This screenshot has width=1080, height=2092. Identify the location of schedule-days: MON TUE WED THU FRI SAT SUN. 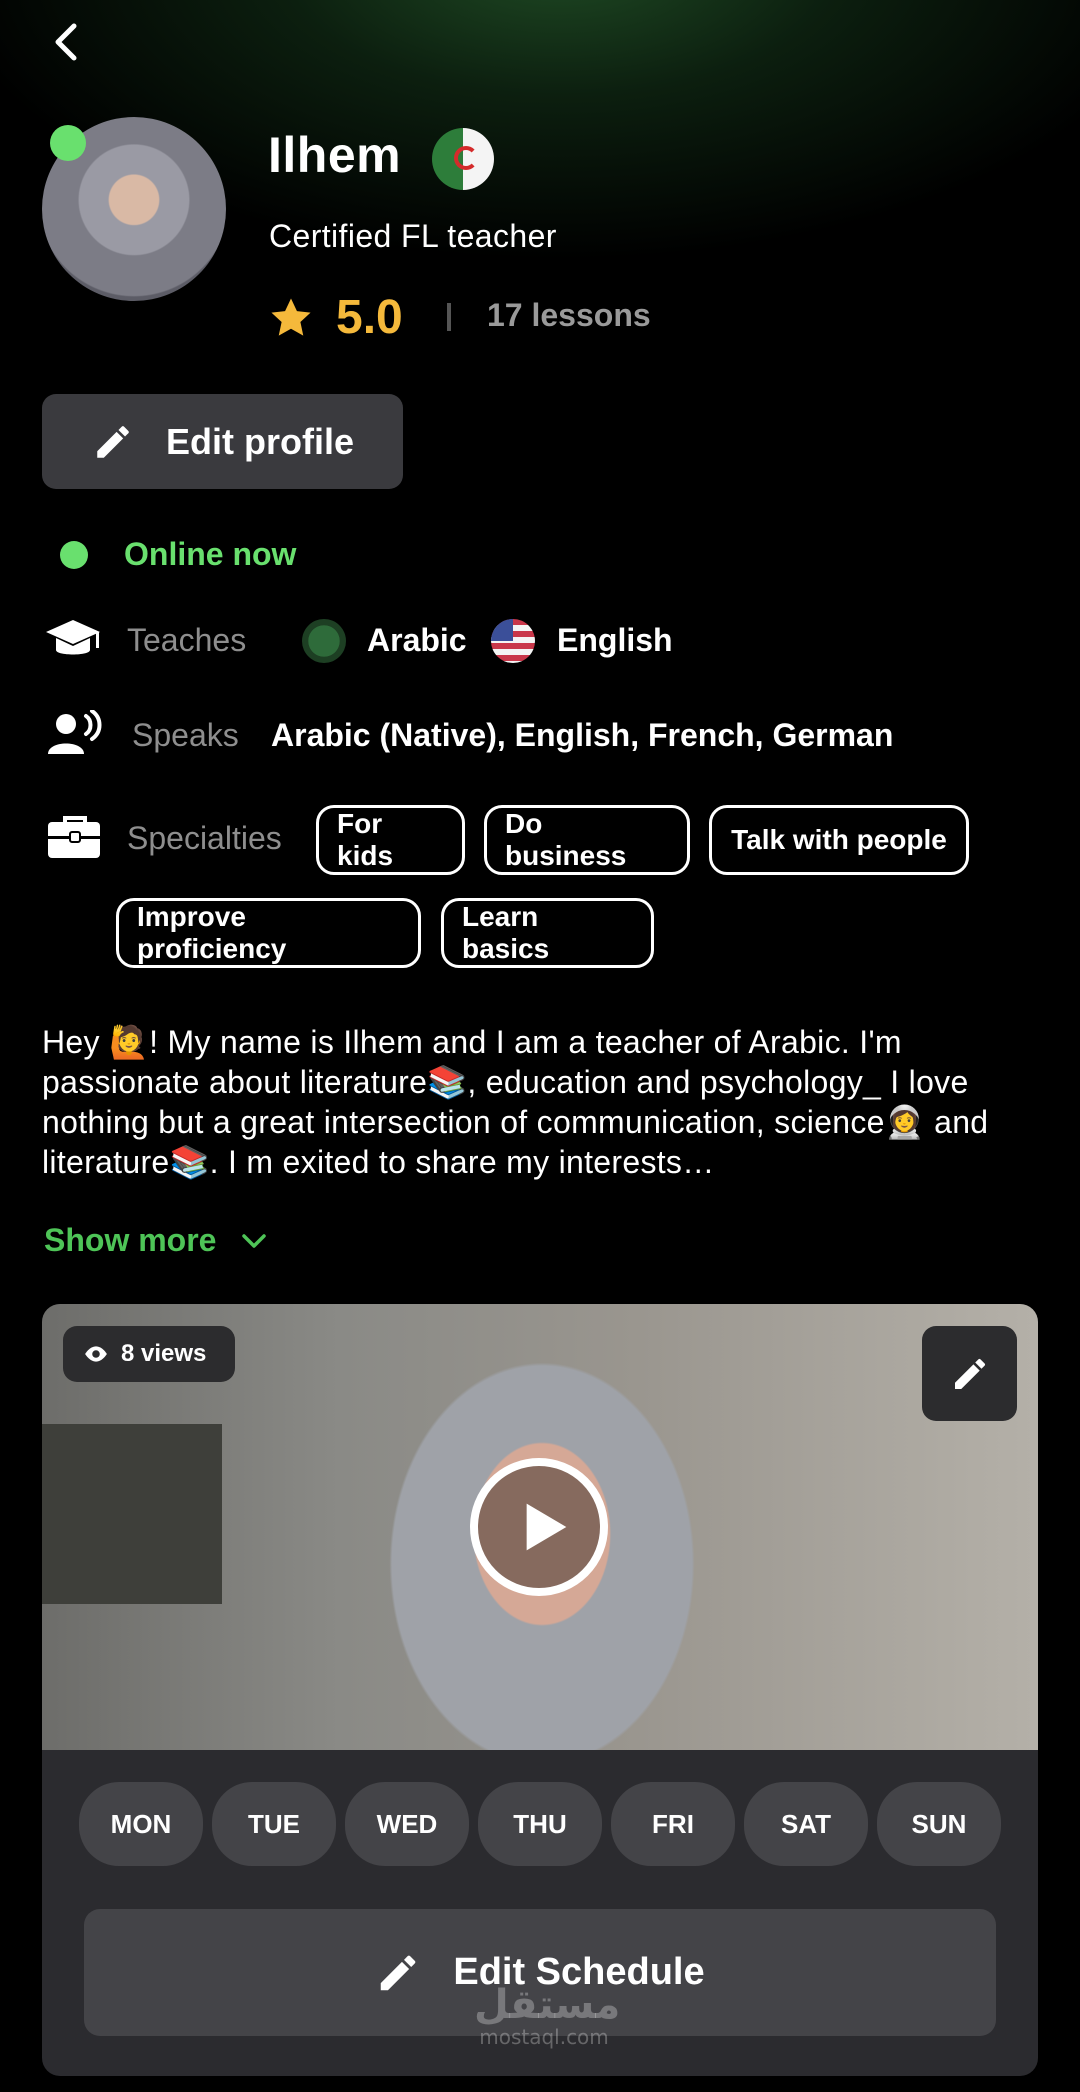
(540, 1824).